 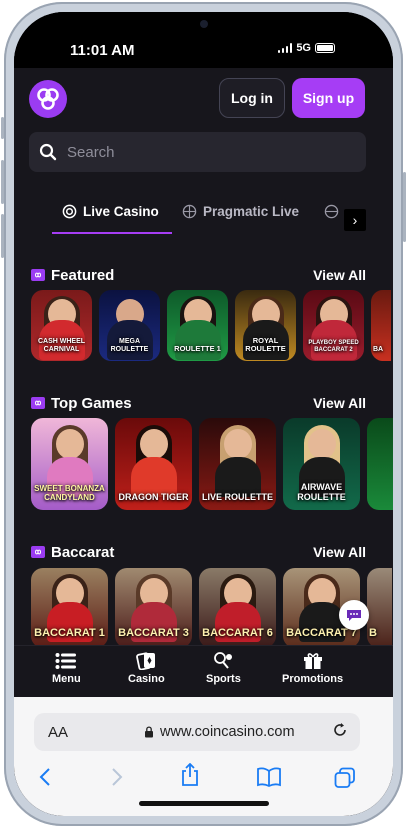 I want to click on chevron-right-icon: ›, so click(x=355, y=220).